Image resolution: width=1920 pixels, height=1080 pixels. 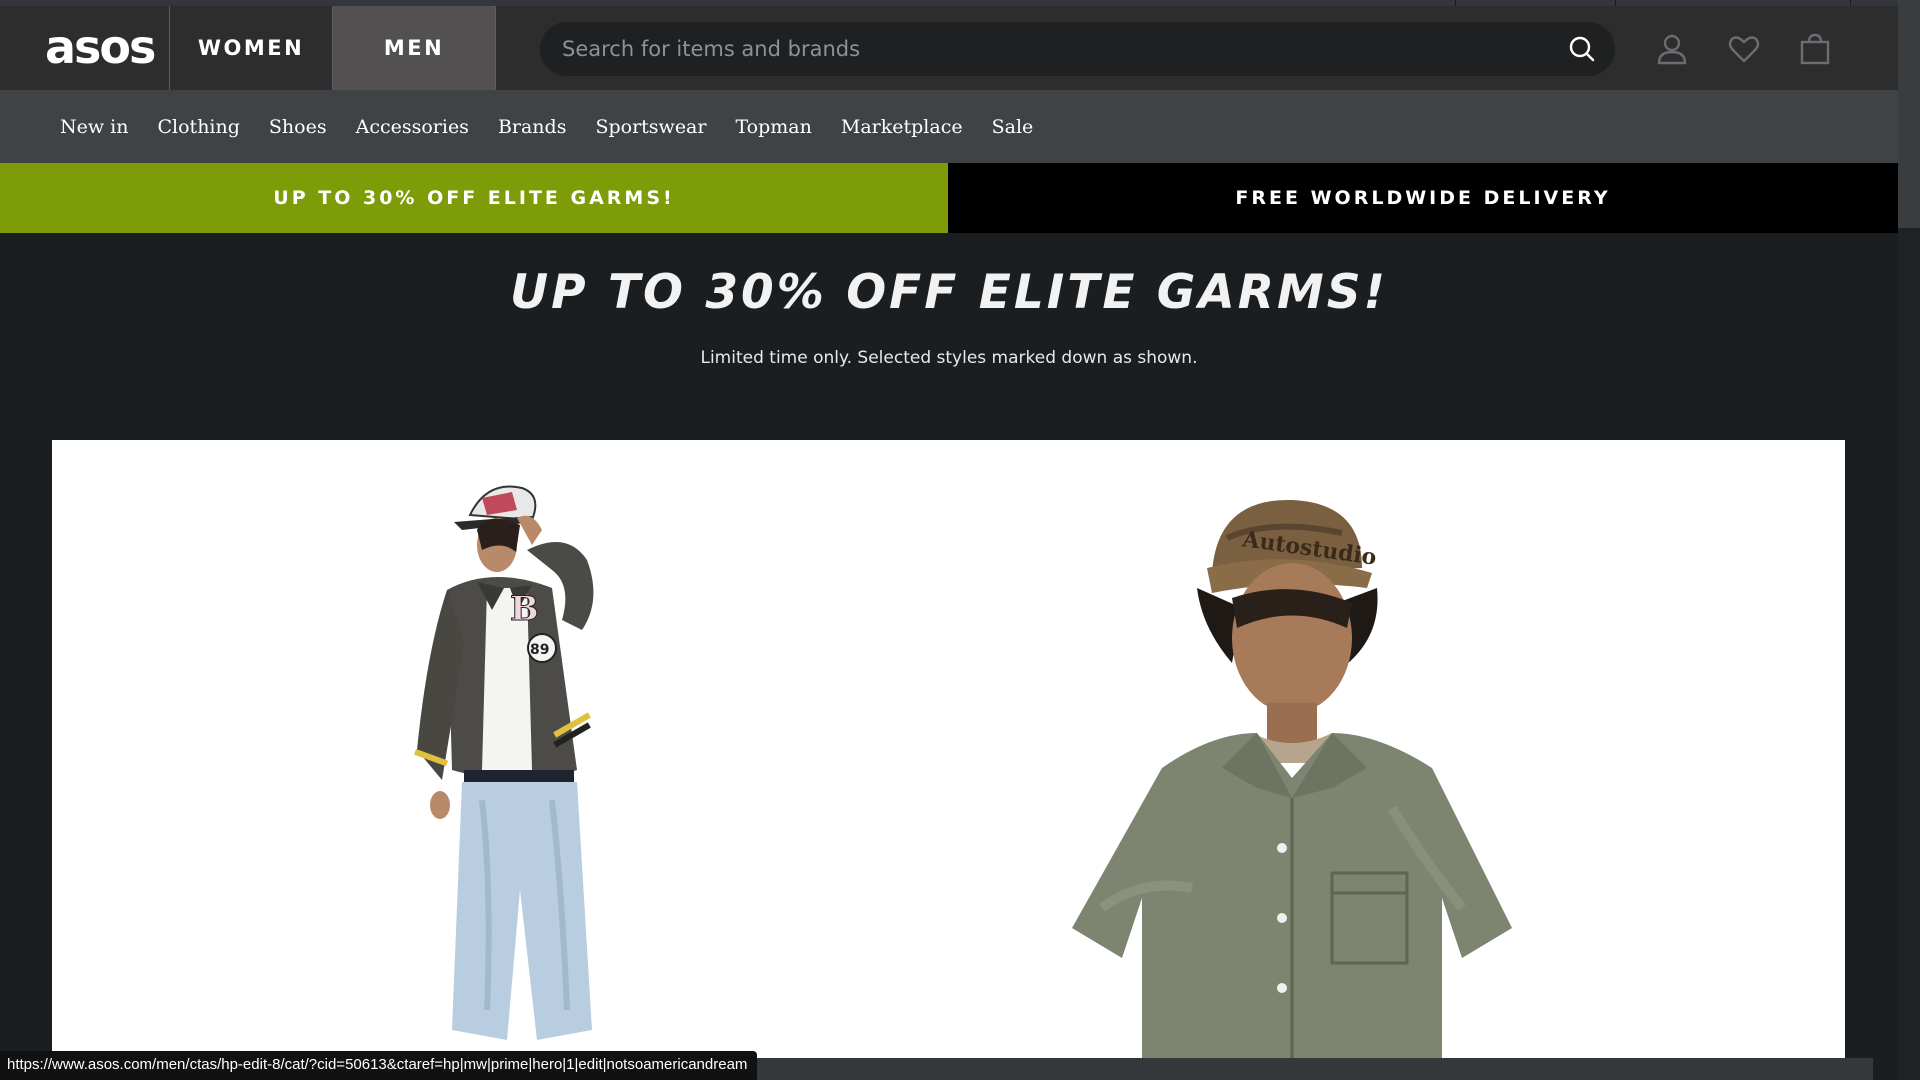 What do you see at coordinates (948, 292) in the screenshot?
I see `hero-title: UP TO 30% OFF ELITE GARMS!` at bounding box center [948, 292].